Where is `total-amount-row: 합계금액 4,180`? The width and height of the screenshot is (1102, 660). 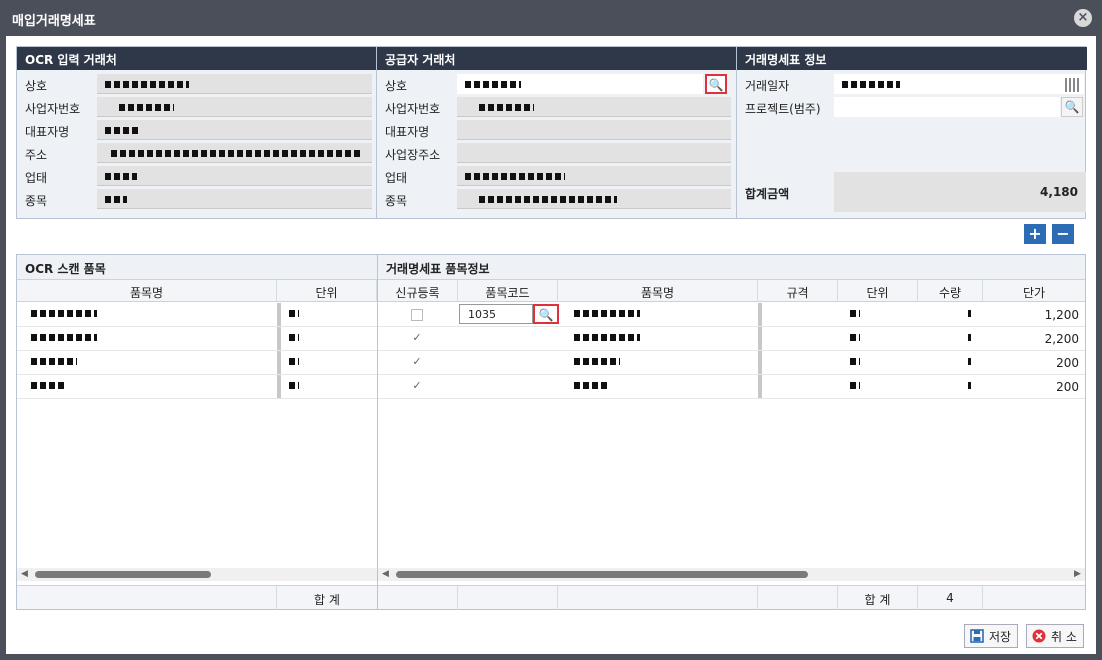 total-amount-row: 합계금액 4,180 is located at coordinates (913, 192).